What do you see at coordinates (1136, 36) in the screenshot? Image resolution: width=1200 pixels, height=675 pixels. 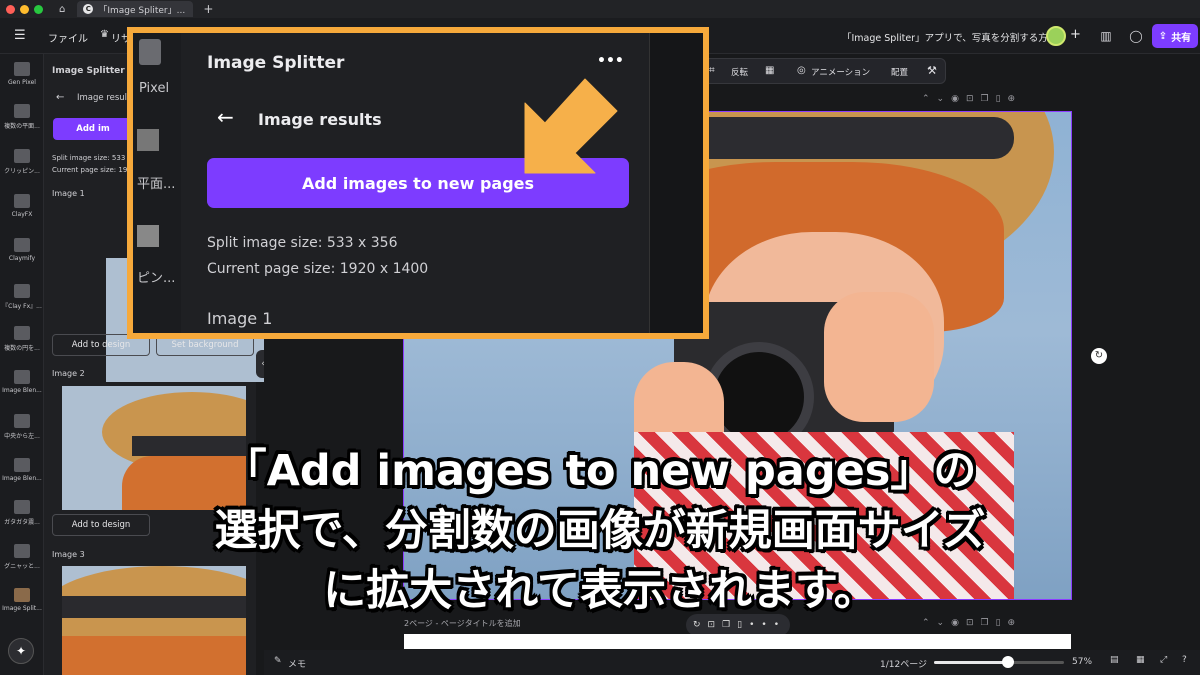 I see `comment-icon: ◯` at bounding box center [1136, 36].